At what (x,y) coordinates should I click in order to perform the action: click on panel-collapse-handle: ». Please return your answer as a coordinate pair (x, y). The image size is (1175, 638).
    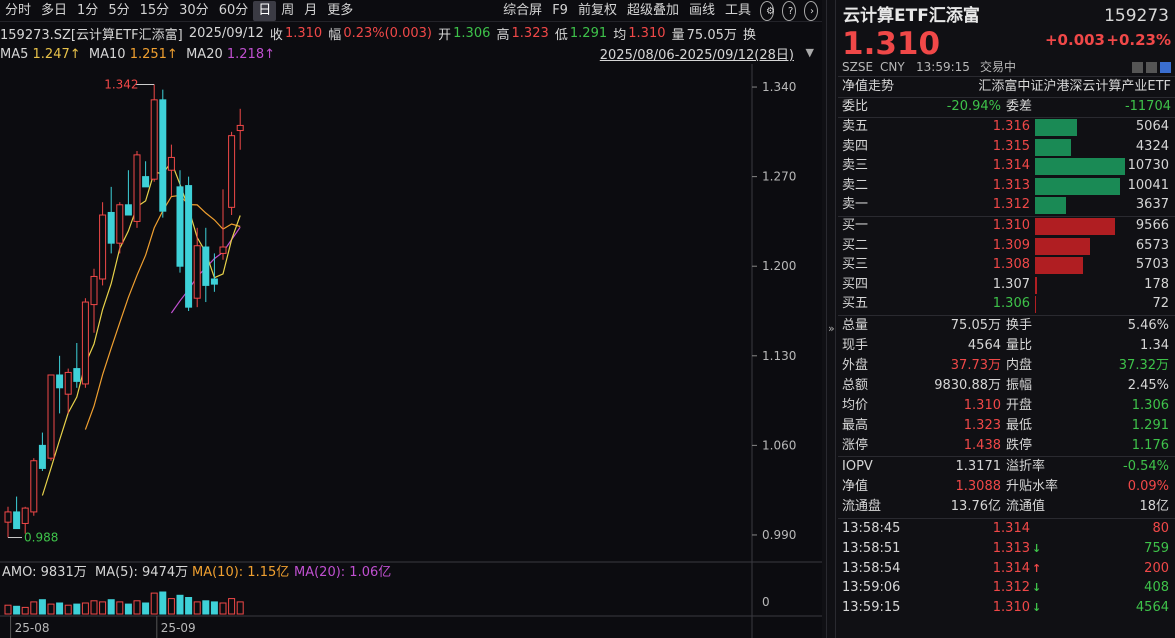
    Looking at the image, I should click on (831, 319).